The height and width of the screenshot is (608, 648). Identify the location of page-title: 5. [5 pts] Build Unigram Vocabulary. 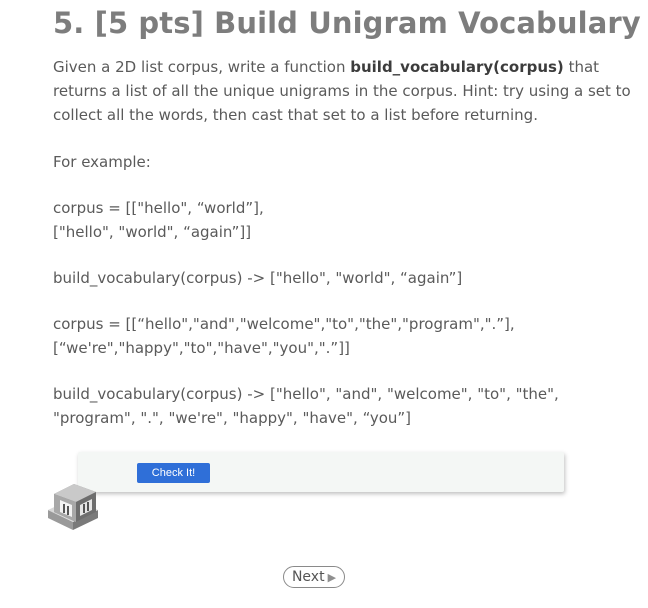
(347, 23).